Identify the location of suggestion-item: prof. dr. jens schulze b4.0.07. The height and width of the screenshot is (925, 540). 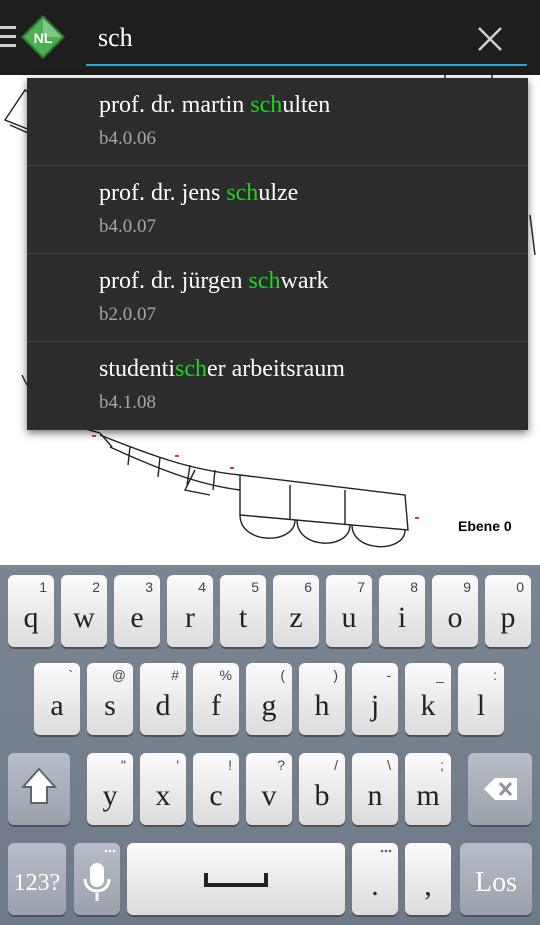
(277, 210).